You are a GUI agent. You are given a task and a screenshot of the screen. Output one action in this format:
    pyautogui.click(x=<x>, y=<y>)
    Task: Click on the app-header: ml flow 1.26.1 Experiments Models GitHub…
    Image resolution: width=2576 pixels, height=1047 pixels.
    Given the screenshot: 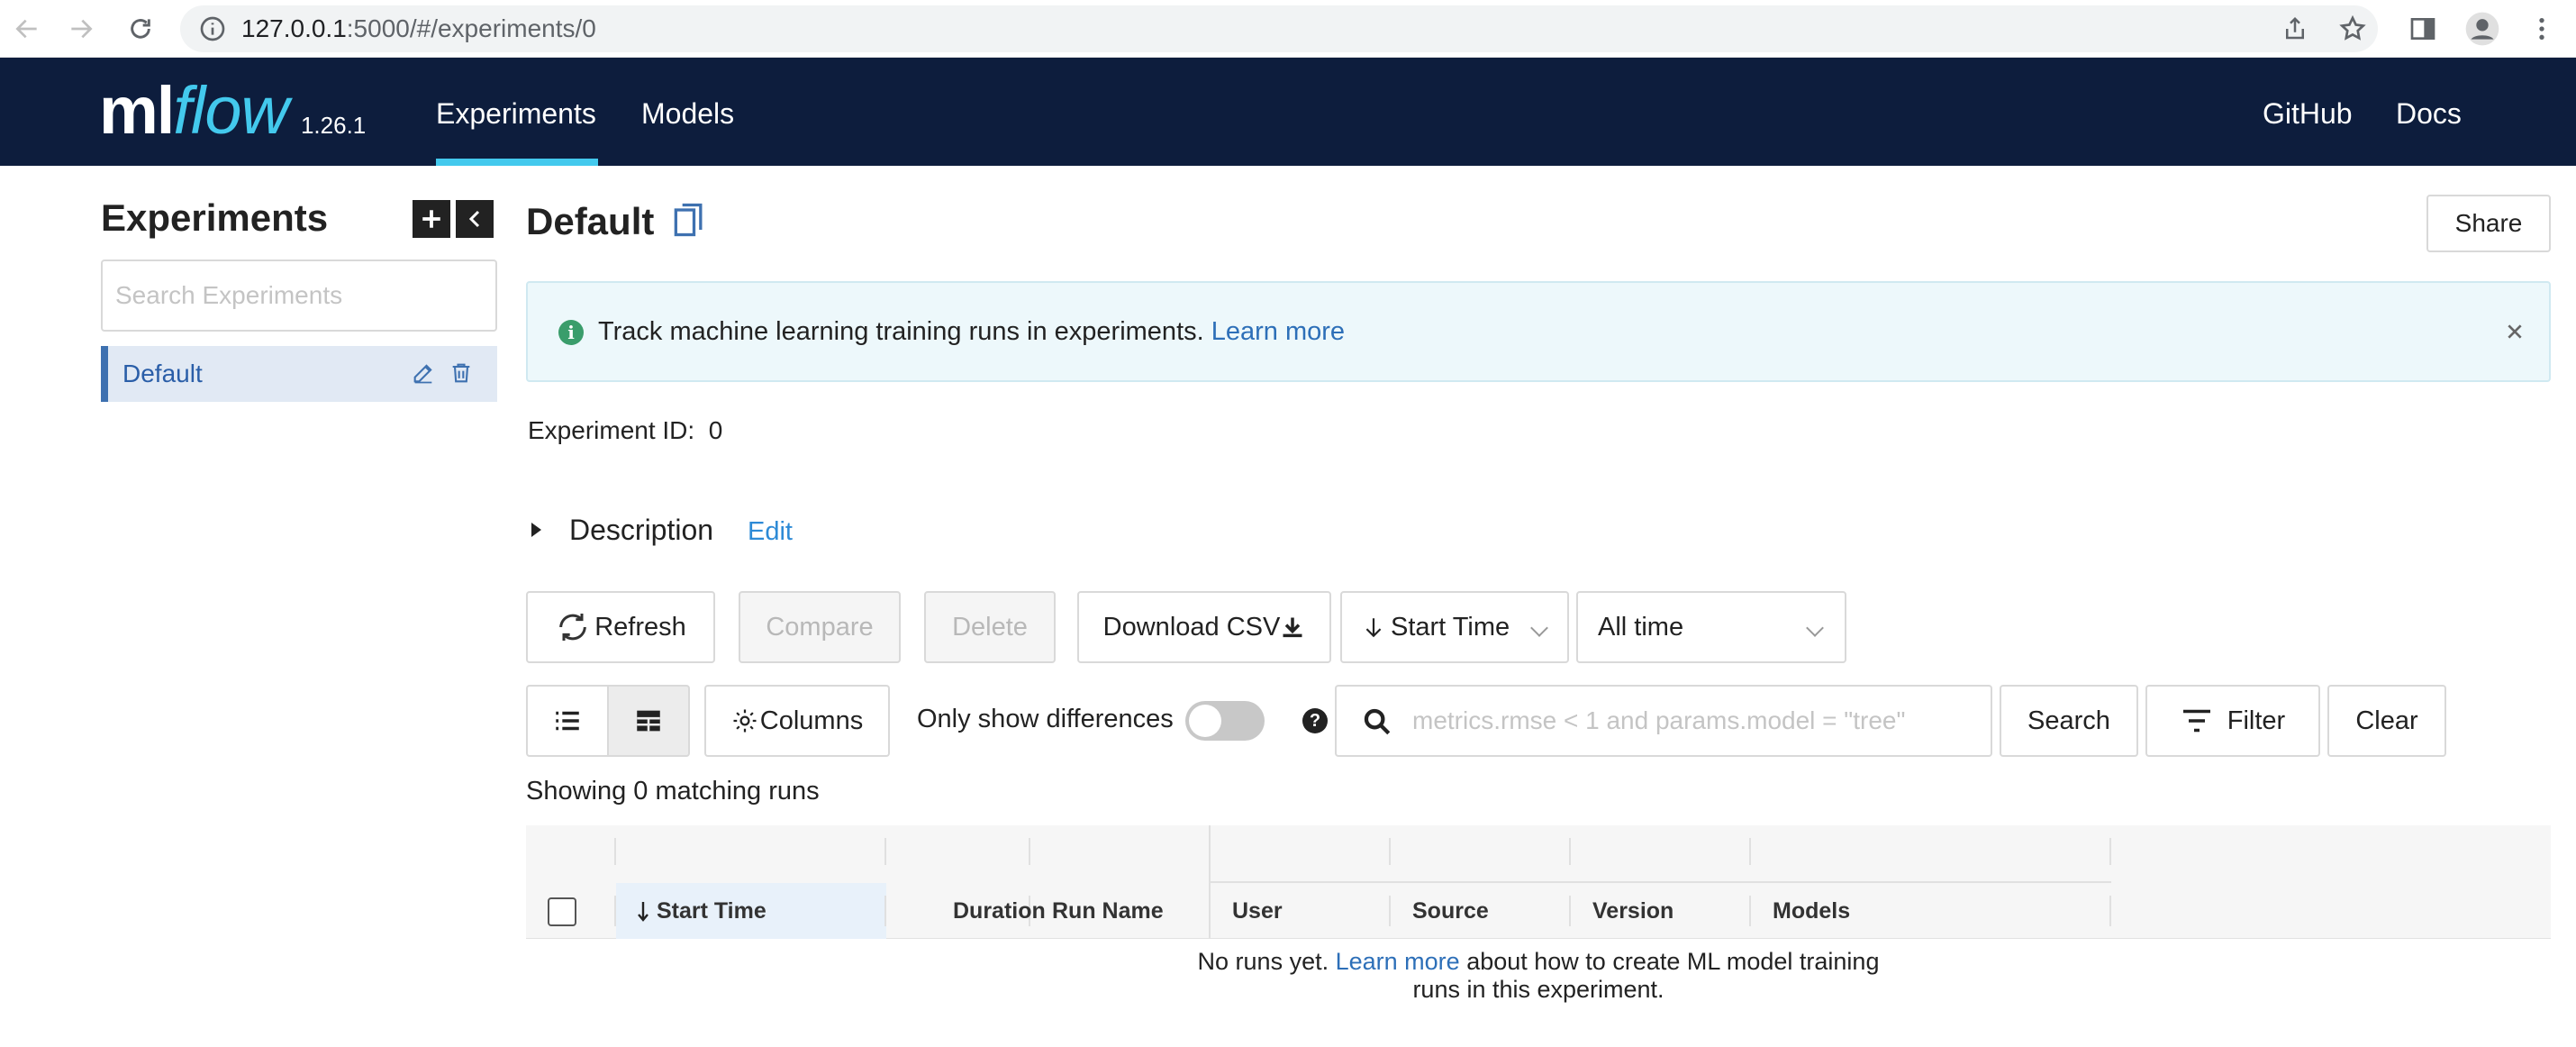 What is the action you would take?
    pyautogui.click(x=1288, y=112)
    